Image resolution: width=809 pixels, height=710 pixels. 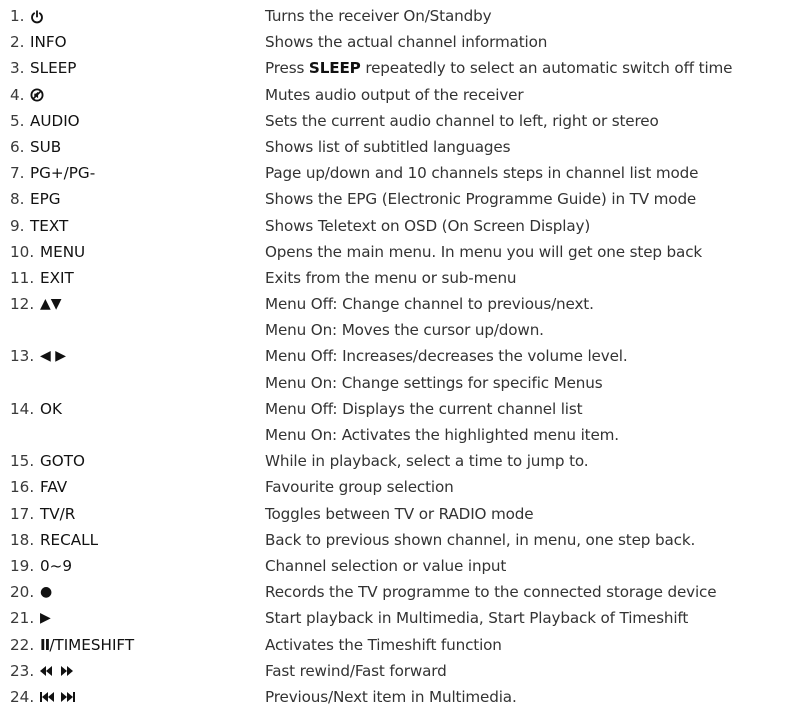 I want to click on list-item: 24. Previous/Next item in Multimedia., so click(x=404, y=697).